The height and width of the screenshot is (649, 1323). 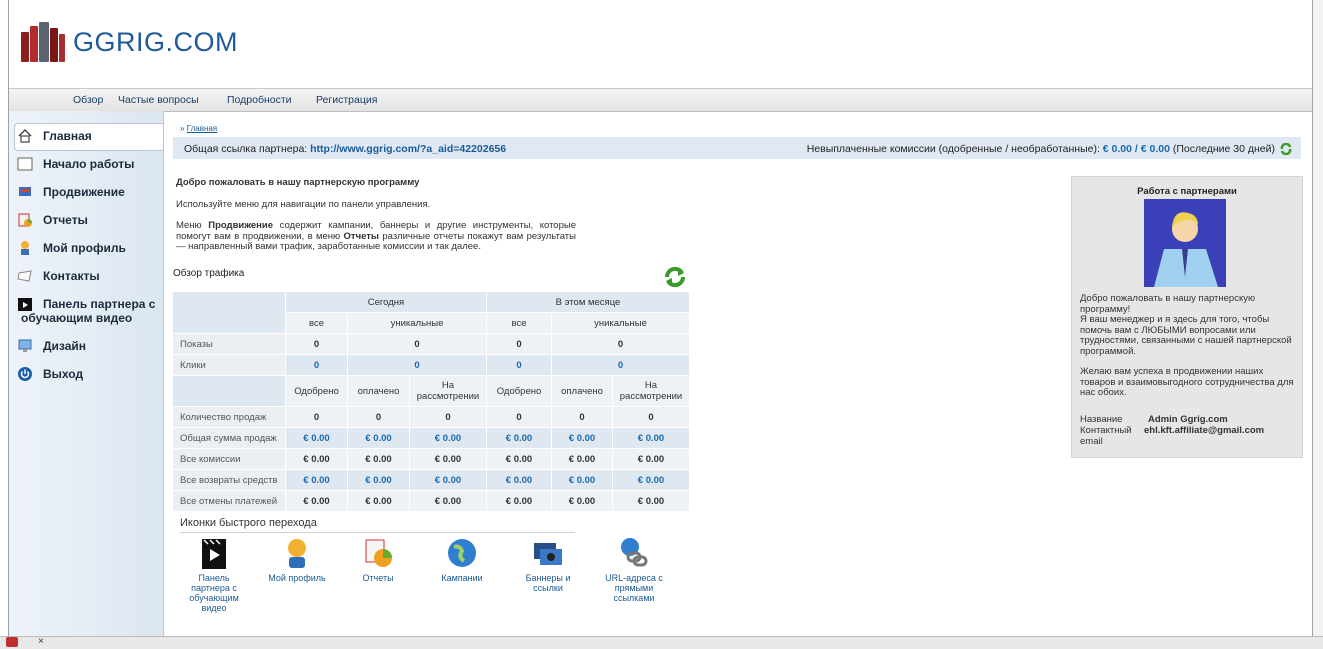 I want to click on page-icon, so click(x=25, y=164).